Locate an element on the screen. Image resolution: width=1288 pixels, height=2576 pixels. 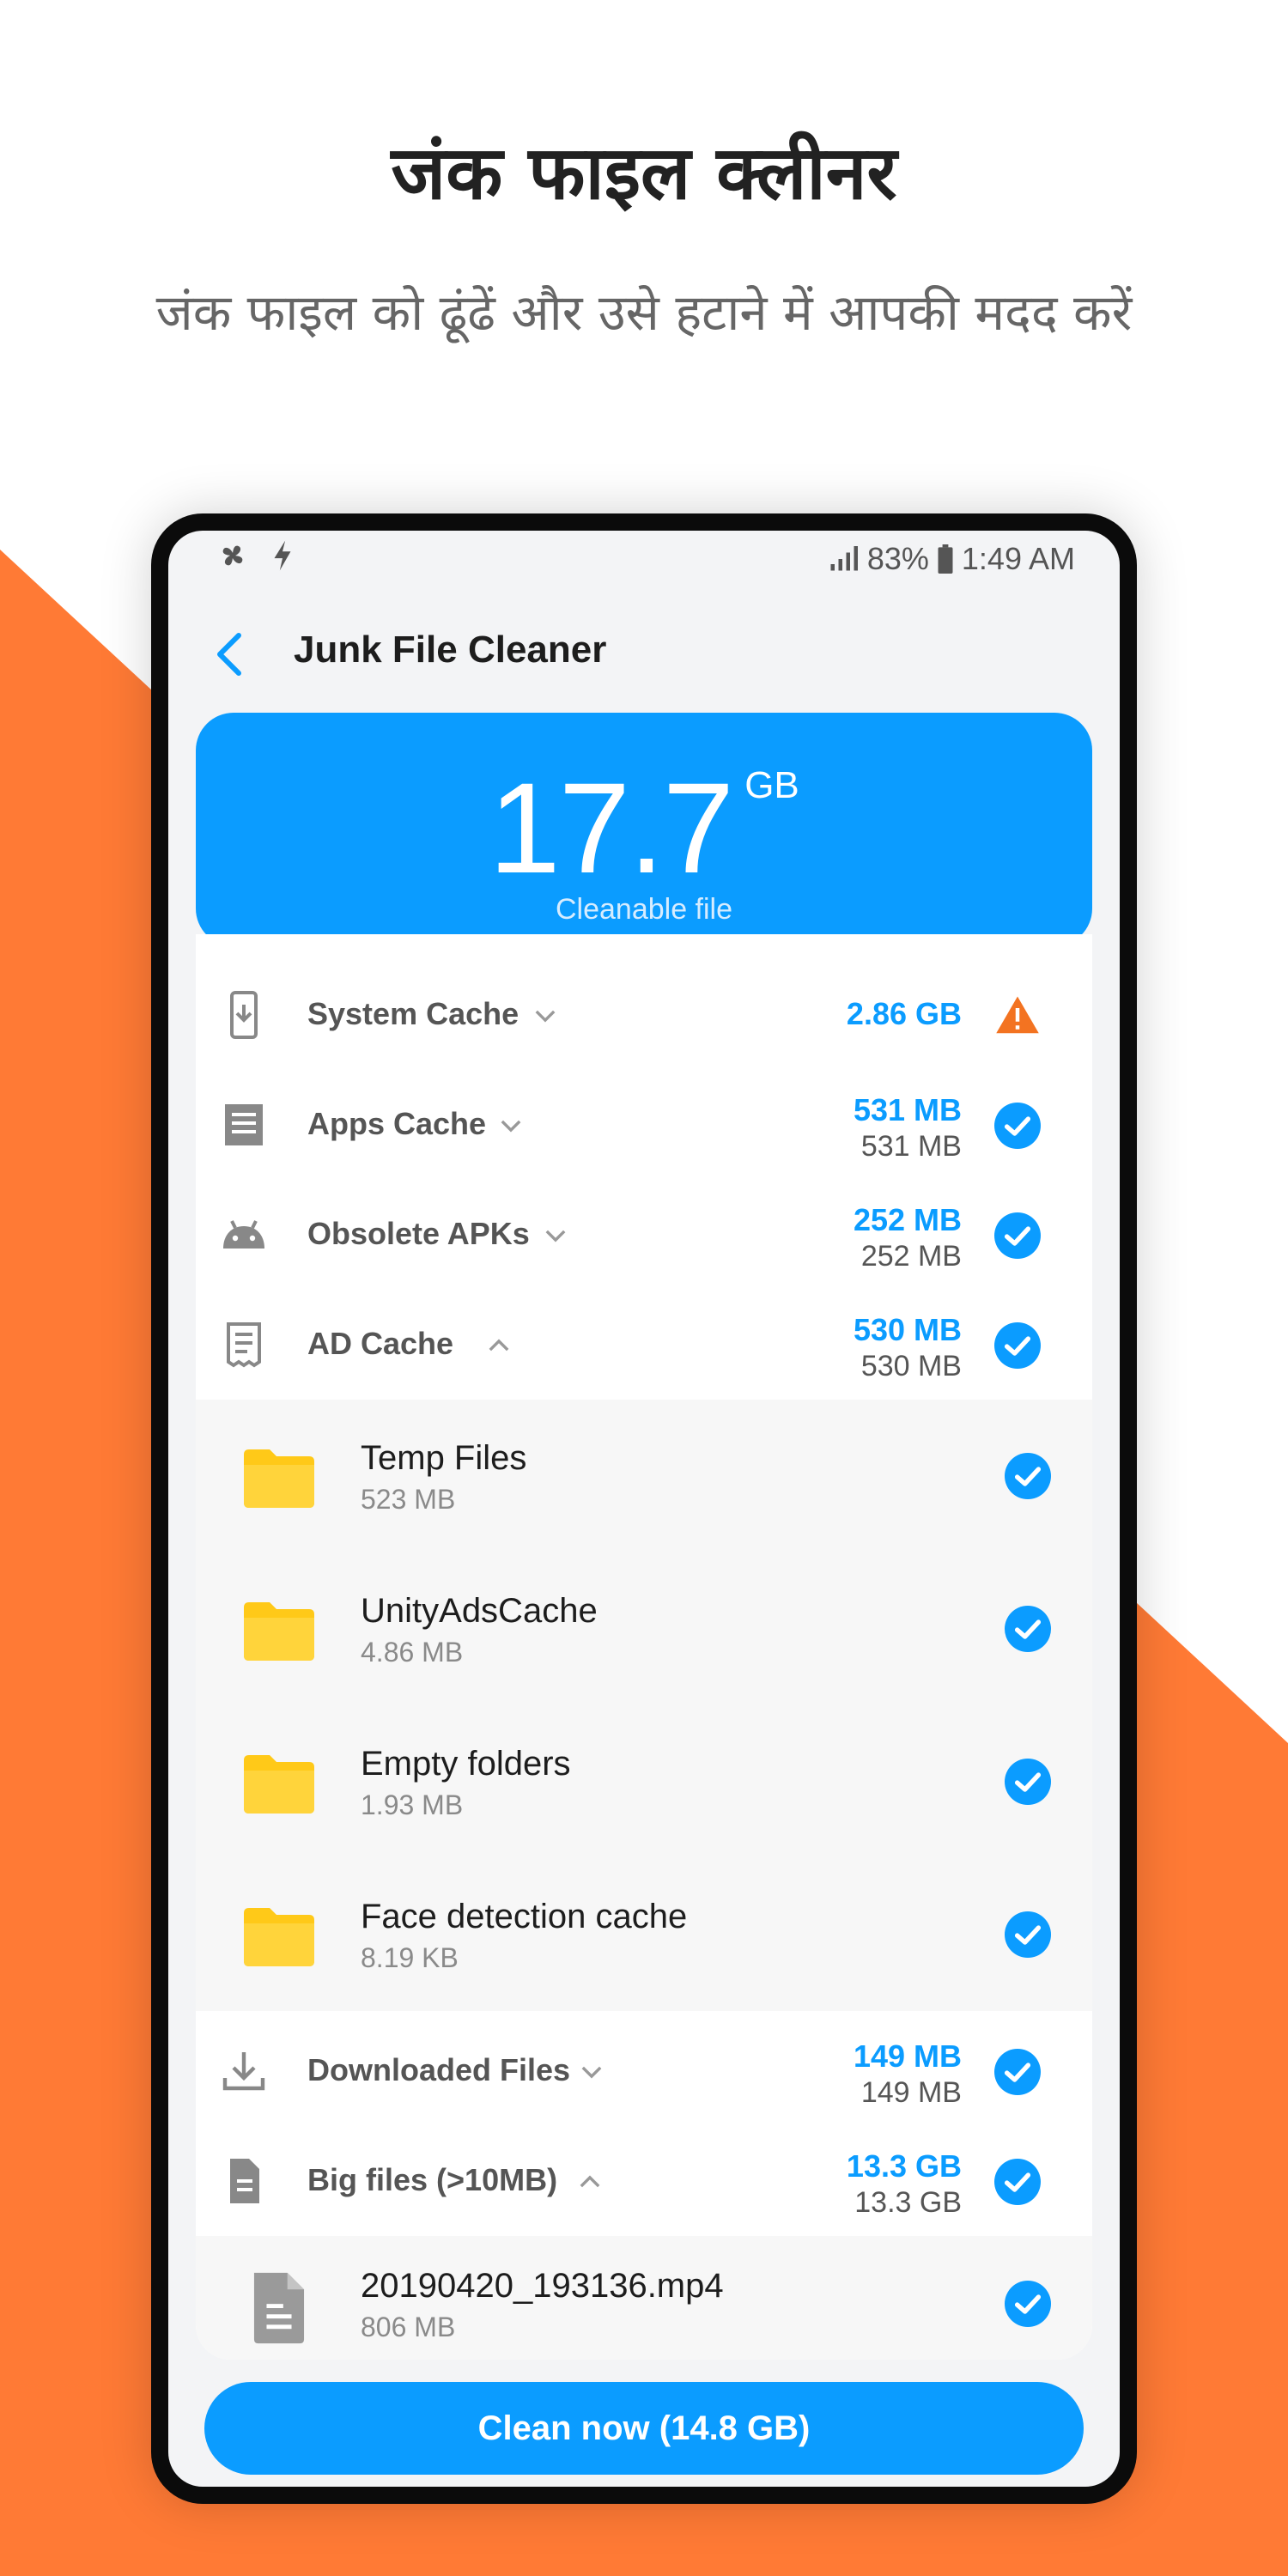
category-label: AD Cache is located at coordinates (380, 1343).